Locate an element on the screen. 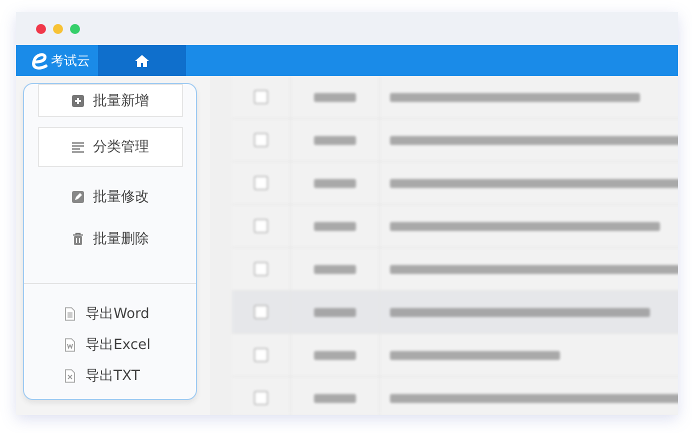 The width and height of the screenshot is (692, 433). export-item: 导出TXT is located at coordinates (101, 376).